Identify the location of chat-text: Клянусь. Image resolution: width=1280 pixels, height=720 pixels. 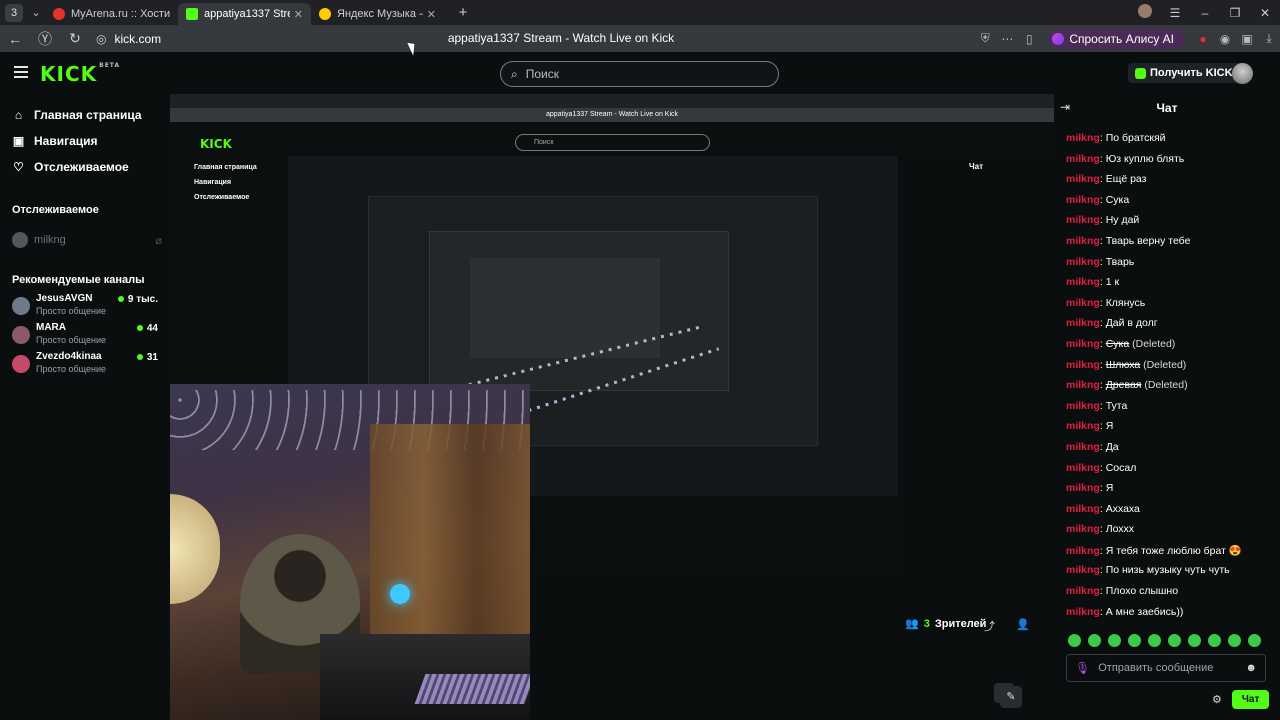
(1125, 302).